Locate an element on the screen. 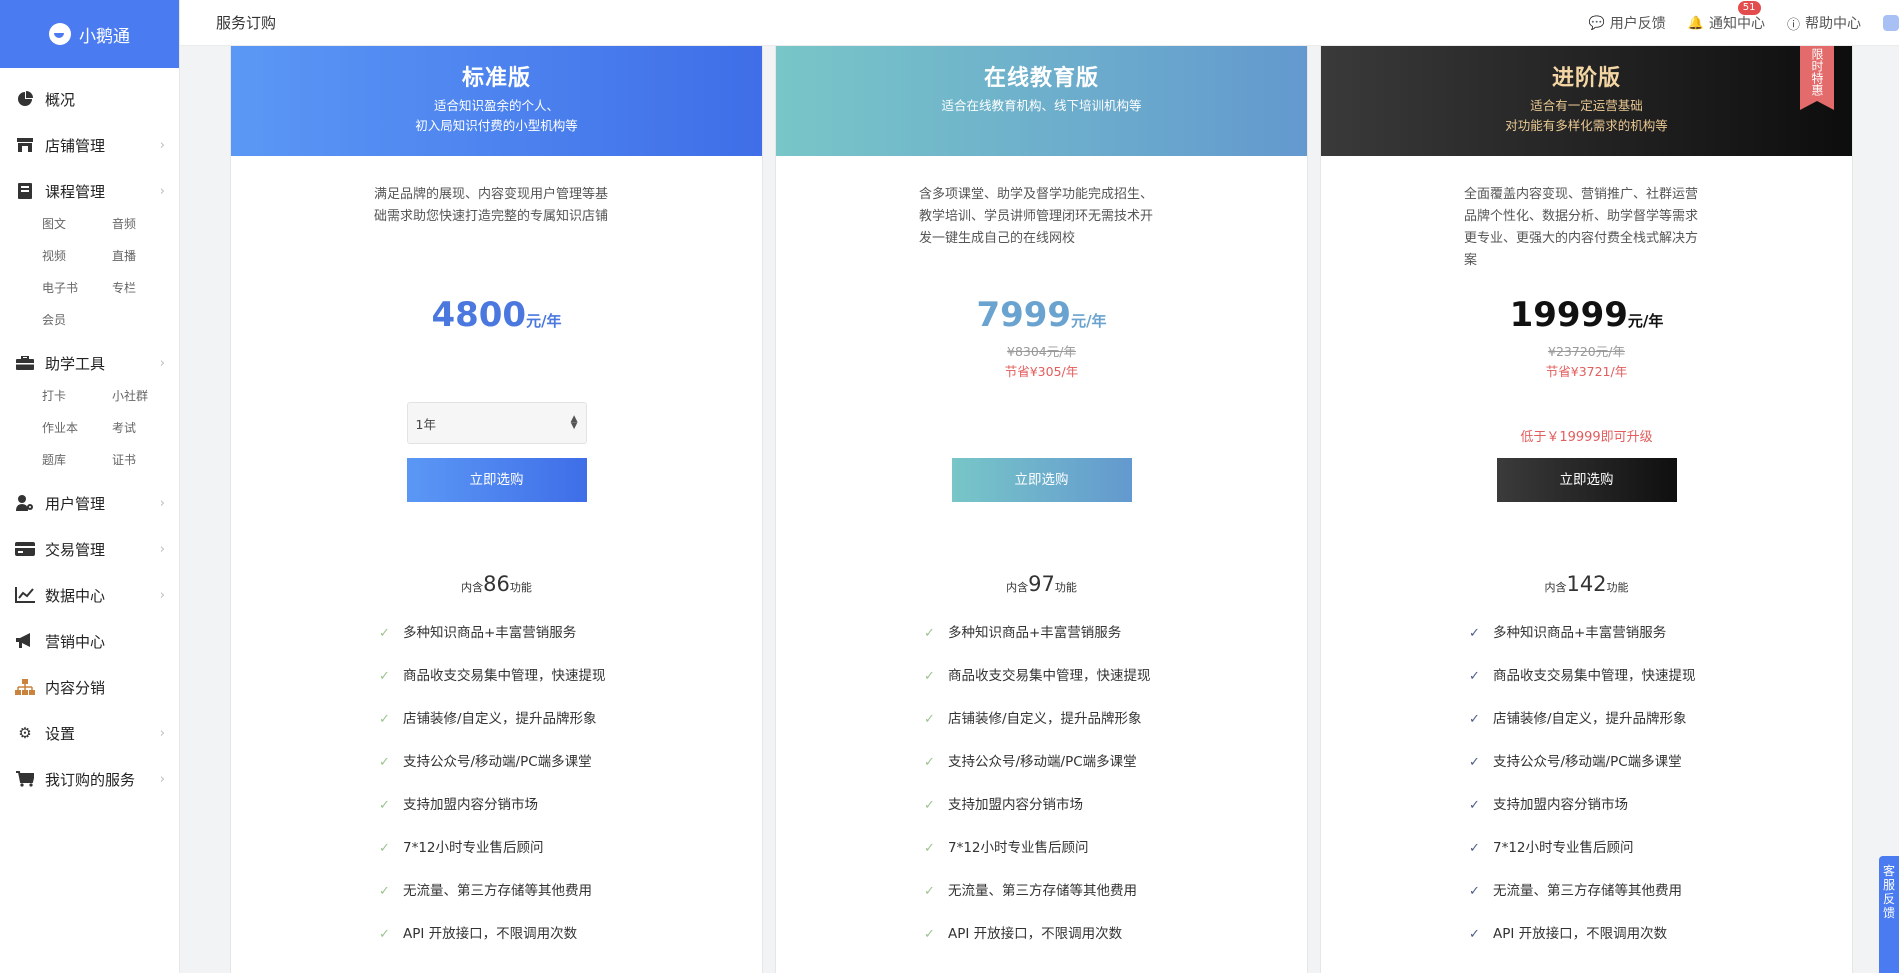 The height and width of the screenshot is (973, 1899). original-price: ¥8304元/年 is located at coordinates (1041, 351).